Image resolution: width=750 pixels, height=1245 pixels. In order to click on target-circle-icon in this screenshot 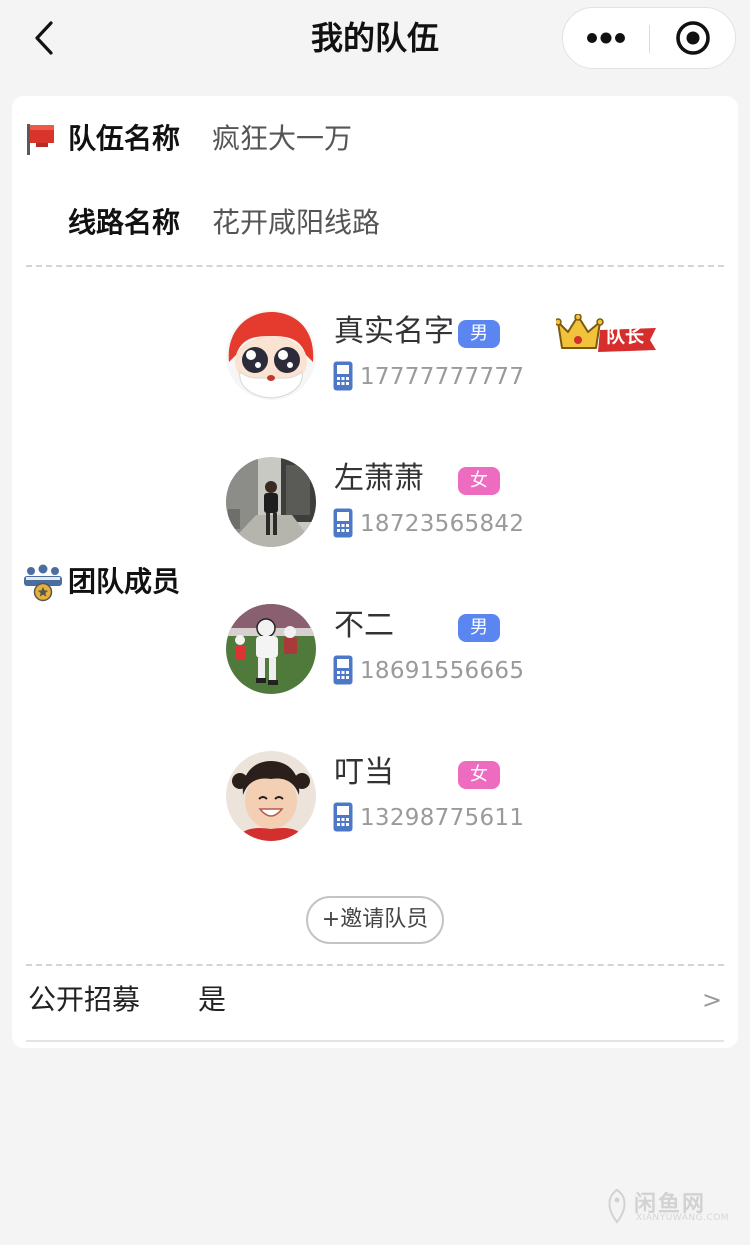, I will do `click(693, 38)`.